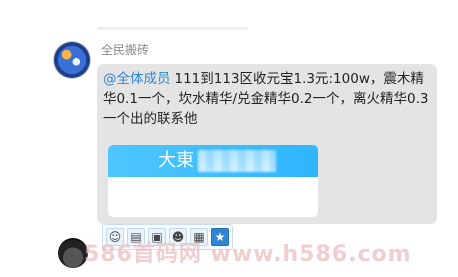 This screenshot has width=458, height=277. Describe the element at coordinates (72, 60) in the screenshot. I see `sender-avatar` at that location.